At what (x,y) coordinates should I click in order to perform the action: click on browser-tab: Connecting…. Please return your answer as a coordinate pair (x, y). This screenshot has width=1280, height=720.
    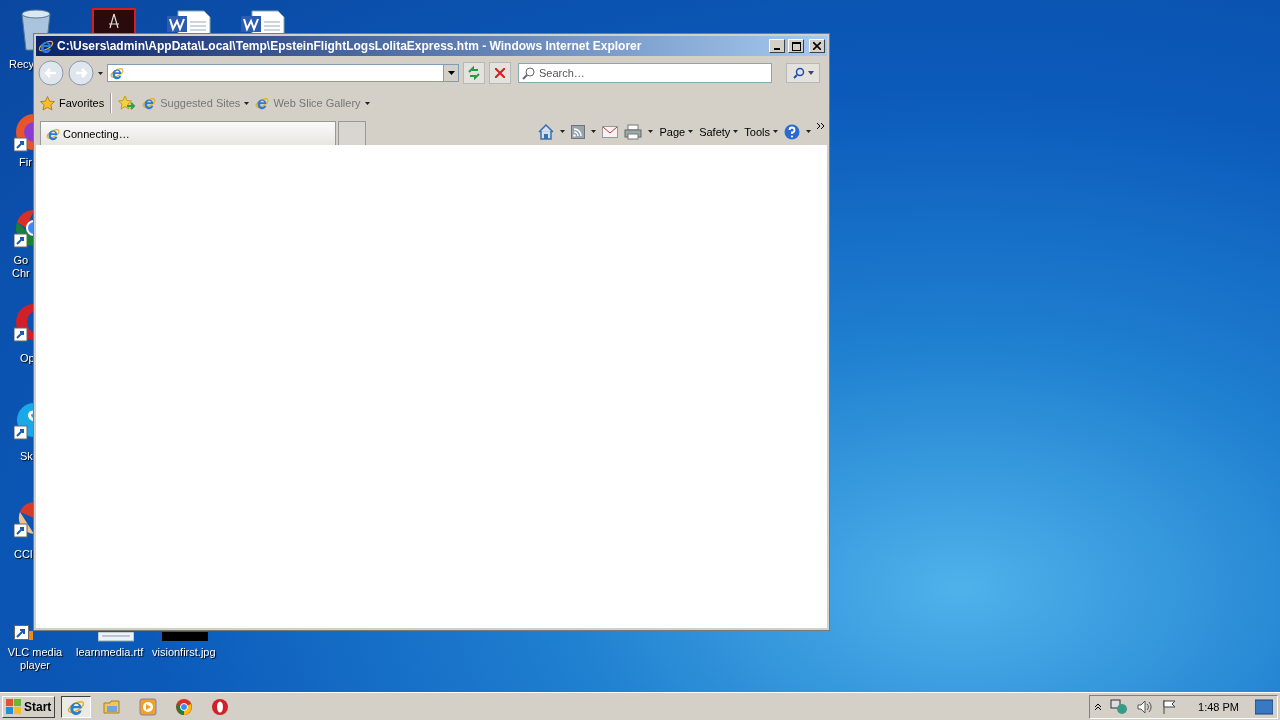
    Looking at the image, I should click on (188, 133).